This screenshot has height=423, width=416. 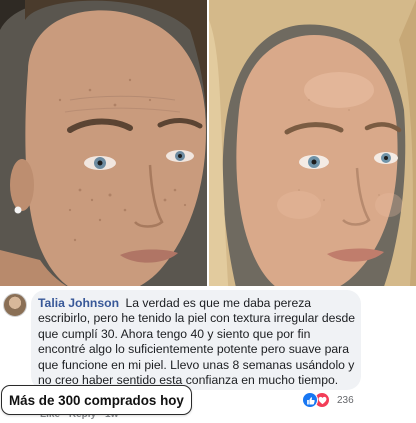 What do you see at coordinates (96, 400) in the screenshot?
I see `purchase-count-badge: Más de 300 comprados hoy` at bounding box center [96, 400].